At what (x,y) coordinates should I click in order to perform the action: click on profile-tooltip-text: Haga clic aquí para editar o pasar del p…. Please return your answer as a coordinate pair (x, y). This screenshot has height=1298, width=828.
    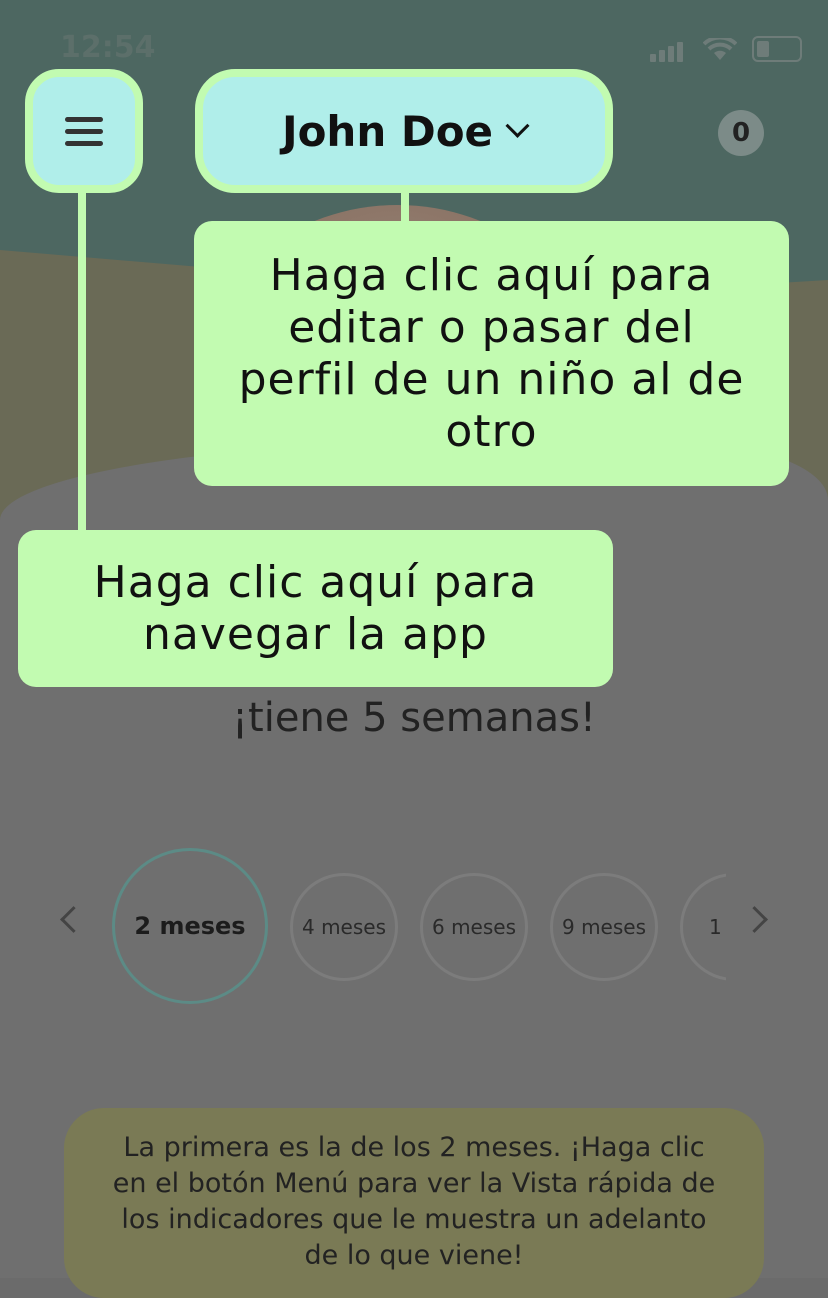
    Looking at the image, I should click on (491, 353).